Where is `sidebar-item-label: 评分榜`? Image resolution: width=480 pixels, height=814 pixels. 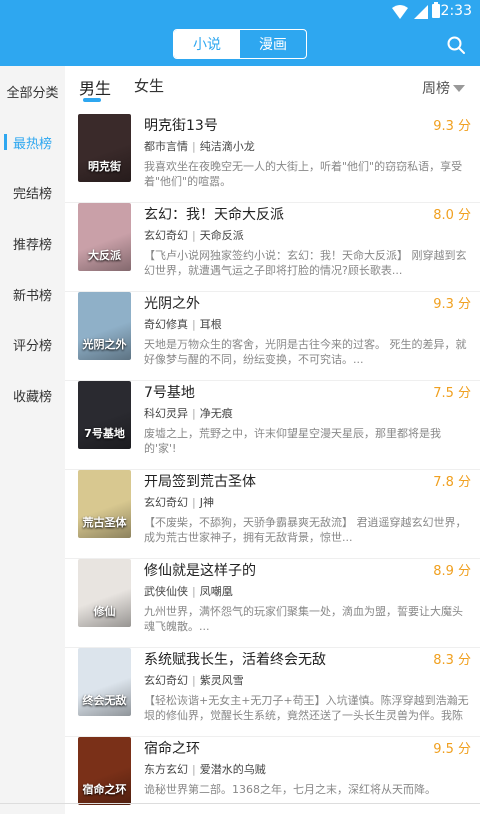
sidebar-item-label: 评分榜 is located at coordinates (32, 346).